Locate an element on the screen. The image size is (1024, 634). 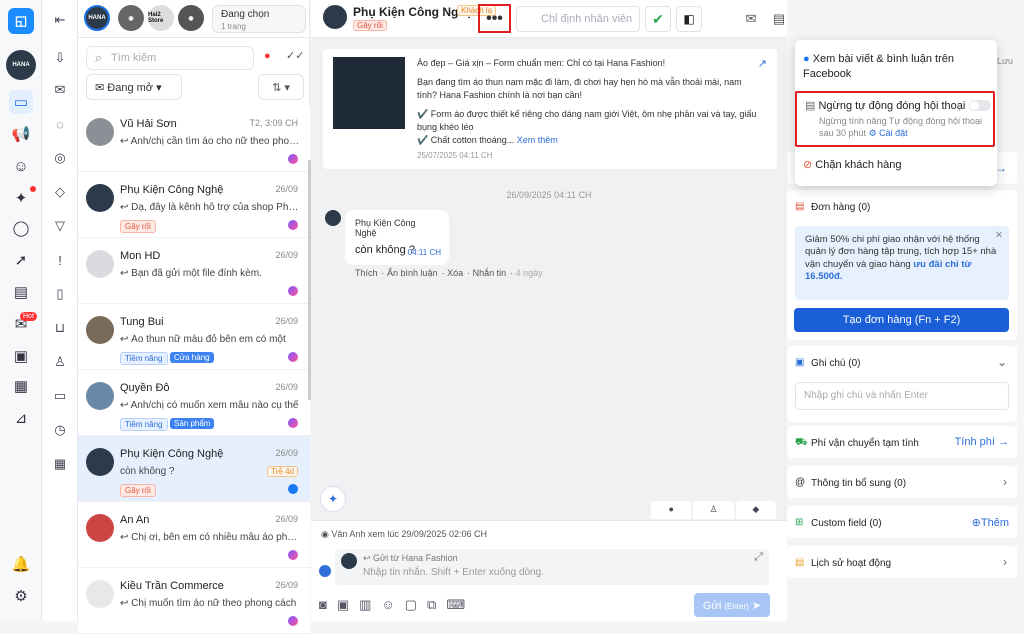
app-logo-icon: ◱ is located at coordinates (21, 21).